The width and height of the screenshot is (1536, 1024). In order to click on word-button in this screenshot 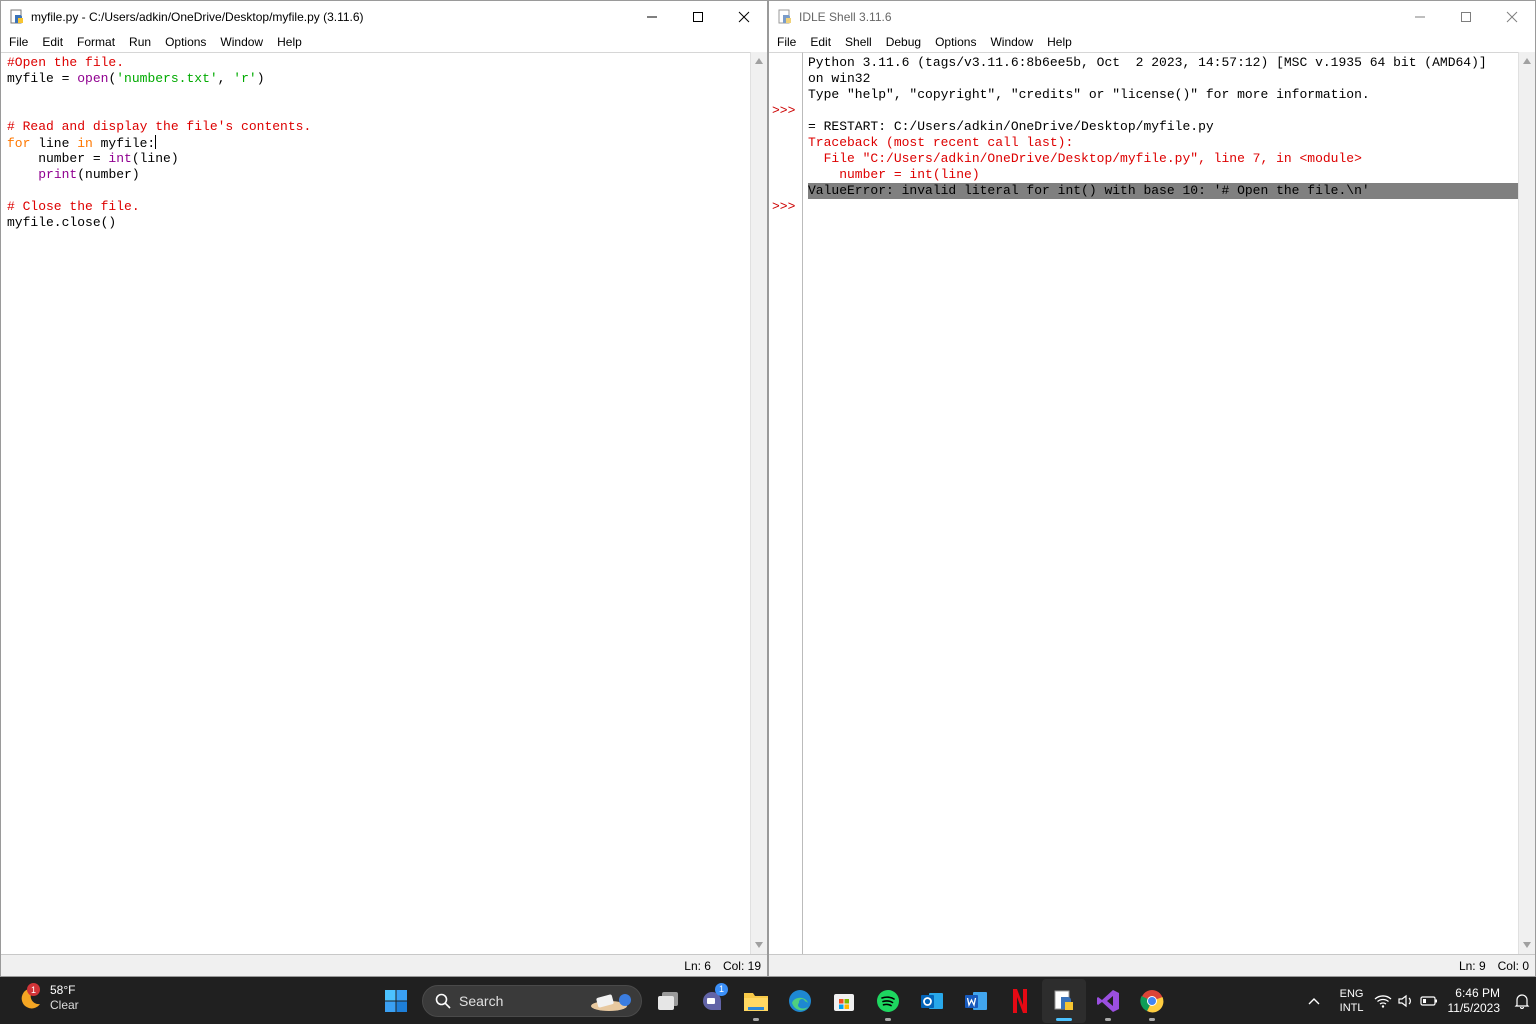, I will do `click(976, 1001)`.